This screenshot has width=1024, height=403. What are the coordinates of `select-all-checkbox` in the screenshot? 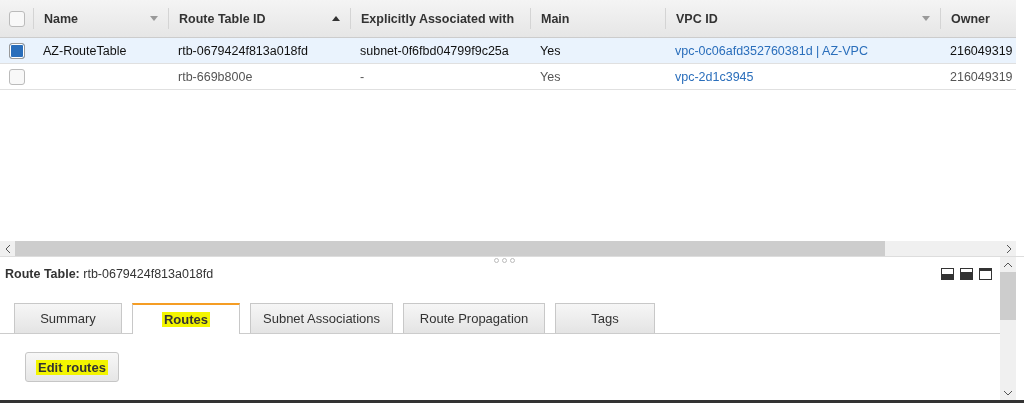 It's located at (16, 18).